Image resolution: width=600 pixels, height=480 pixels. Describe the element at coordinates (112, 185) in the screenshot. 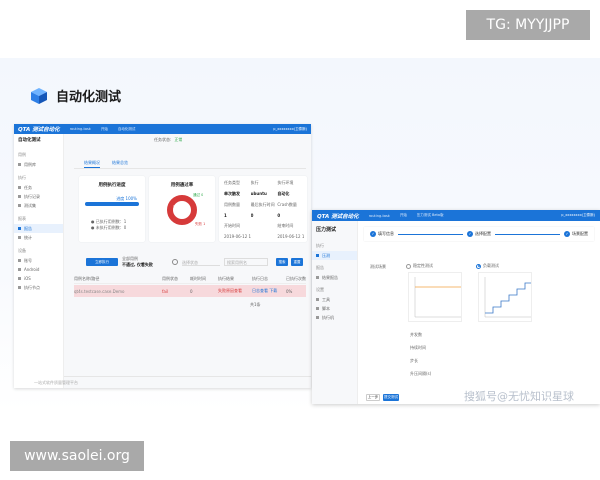

I see `exec-card-title: 用例执行进度` at that location.